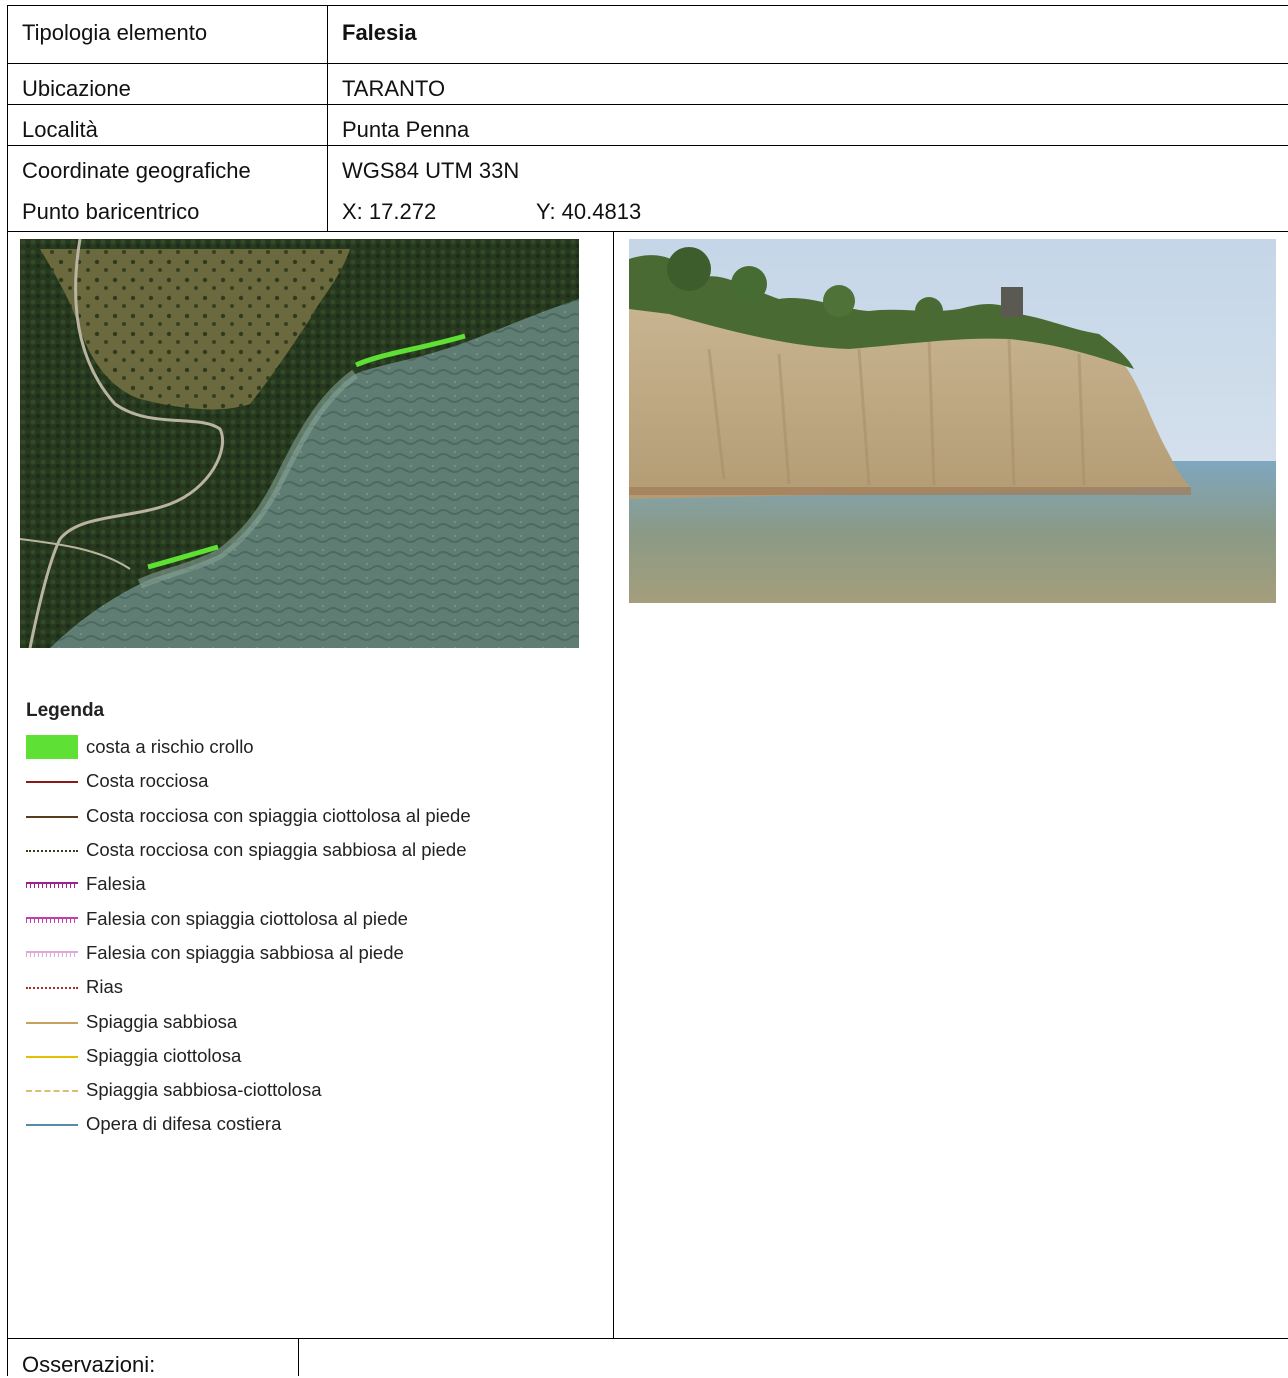 This screenshot has width=1288, height=1378. Describe the element at coordinates (245, 952) in the screenshot. I see `legend-item-label: Falesia con spiaggia sabbiosa al piede` at that location.